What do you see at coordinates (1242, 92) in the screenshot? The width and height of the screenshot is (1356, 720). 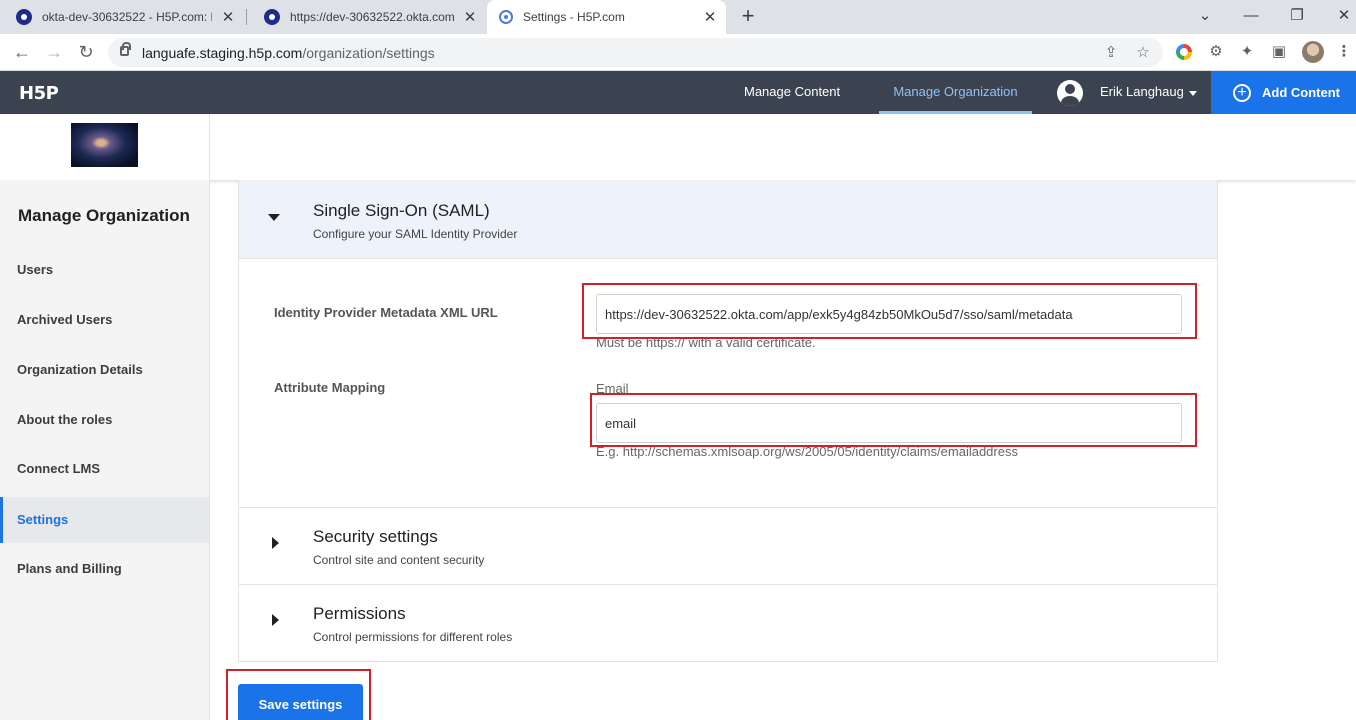 I see `plus-circle-icon: +` at bounding box center [1242, 92].